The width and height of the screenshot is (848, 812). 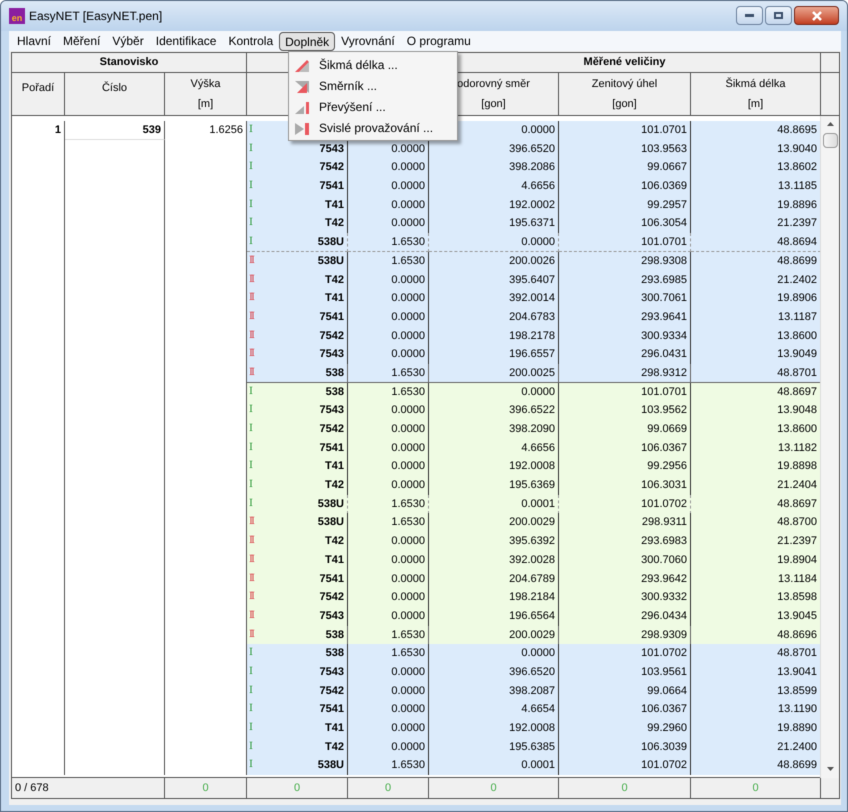 What do you see at coordinates (34, 41) in the screenshot?
I see `menu-item: Hlavní` at bounding box center [34, 41].